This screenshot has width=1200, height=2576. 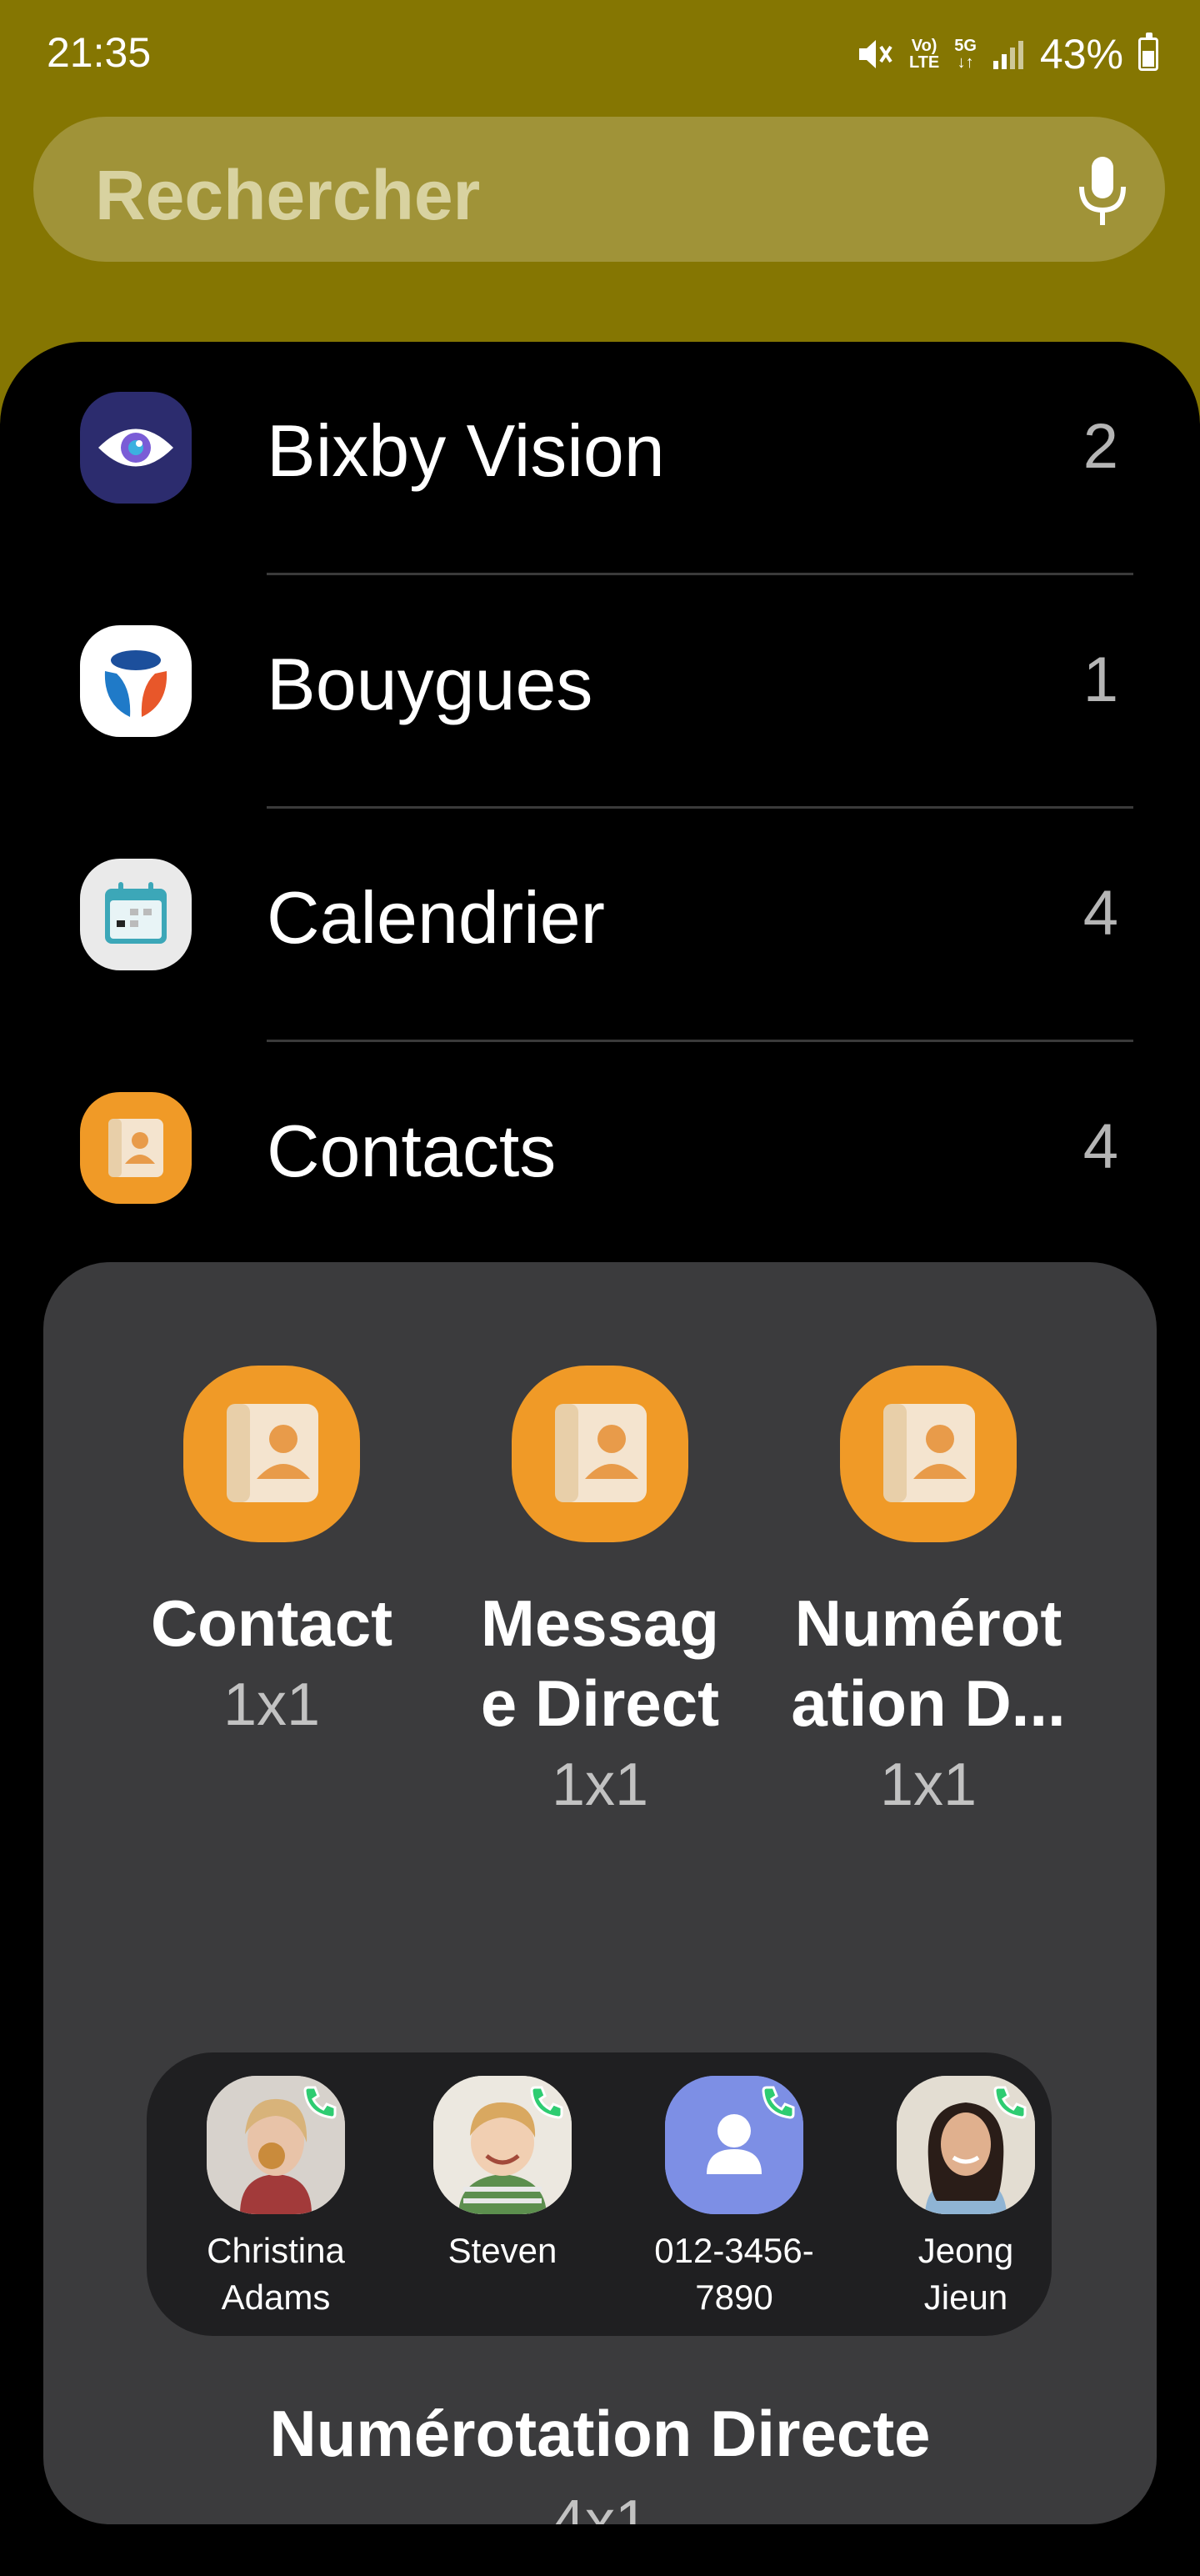 I want to click on app-name: Bixby Vision, so click(x=466, y=450).